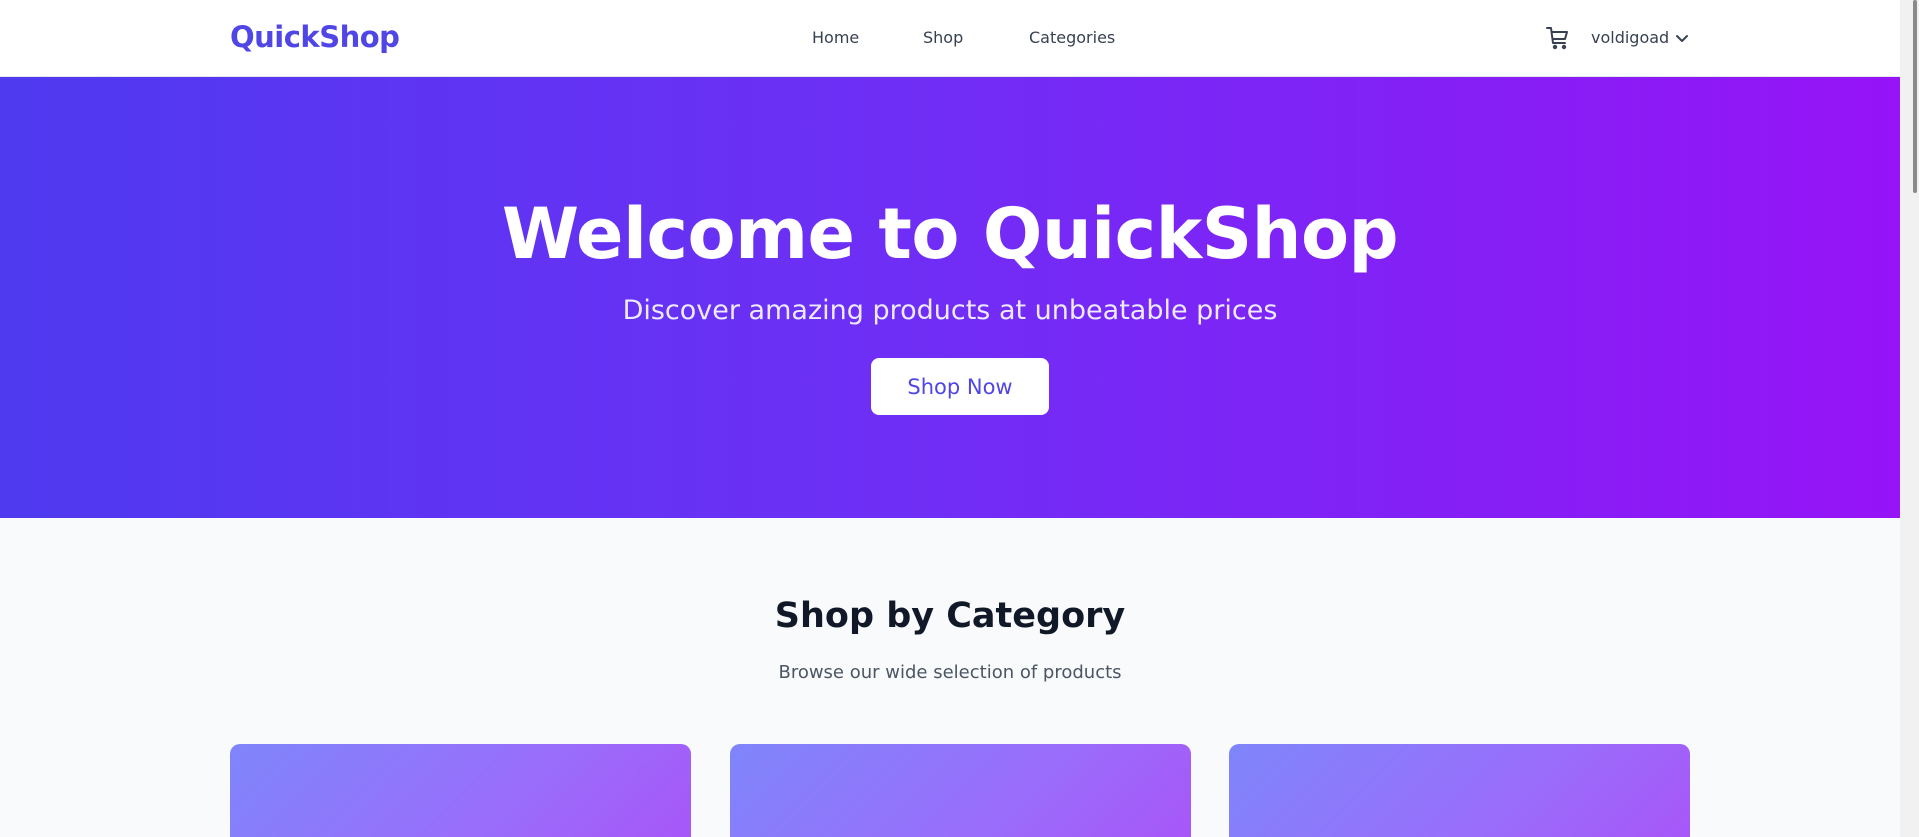  Describe the element at coordinates (960, 386) in the screenshot. I see `shop-now-button: Shop Now` at that location.